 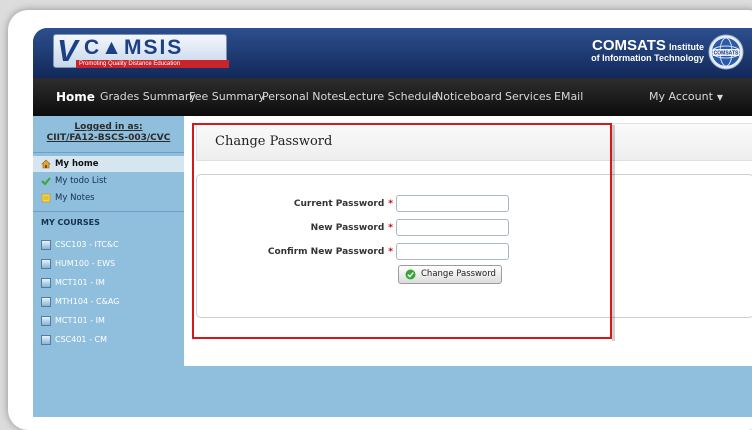 What do you see at coordinates (568, 97) in the screenshot?
I see `nav-email: EMail` at bounding box center [568, 97].